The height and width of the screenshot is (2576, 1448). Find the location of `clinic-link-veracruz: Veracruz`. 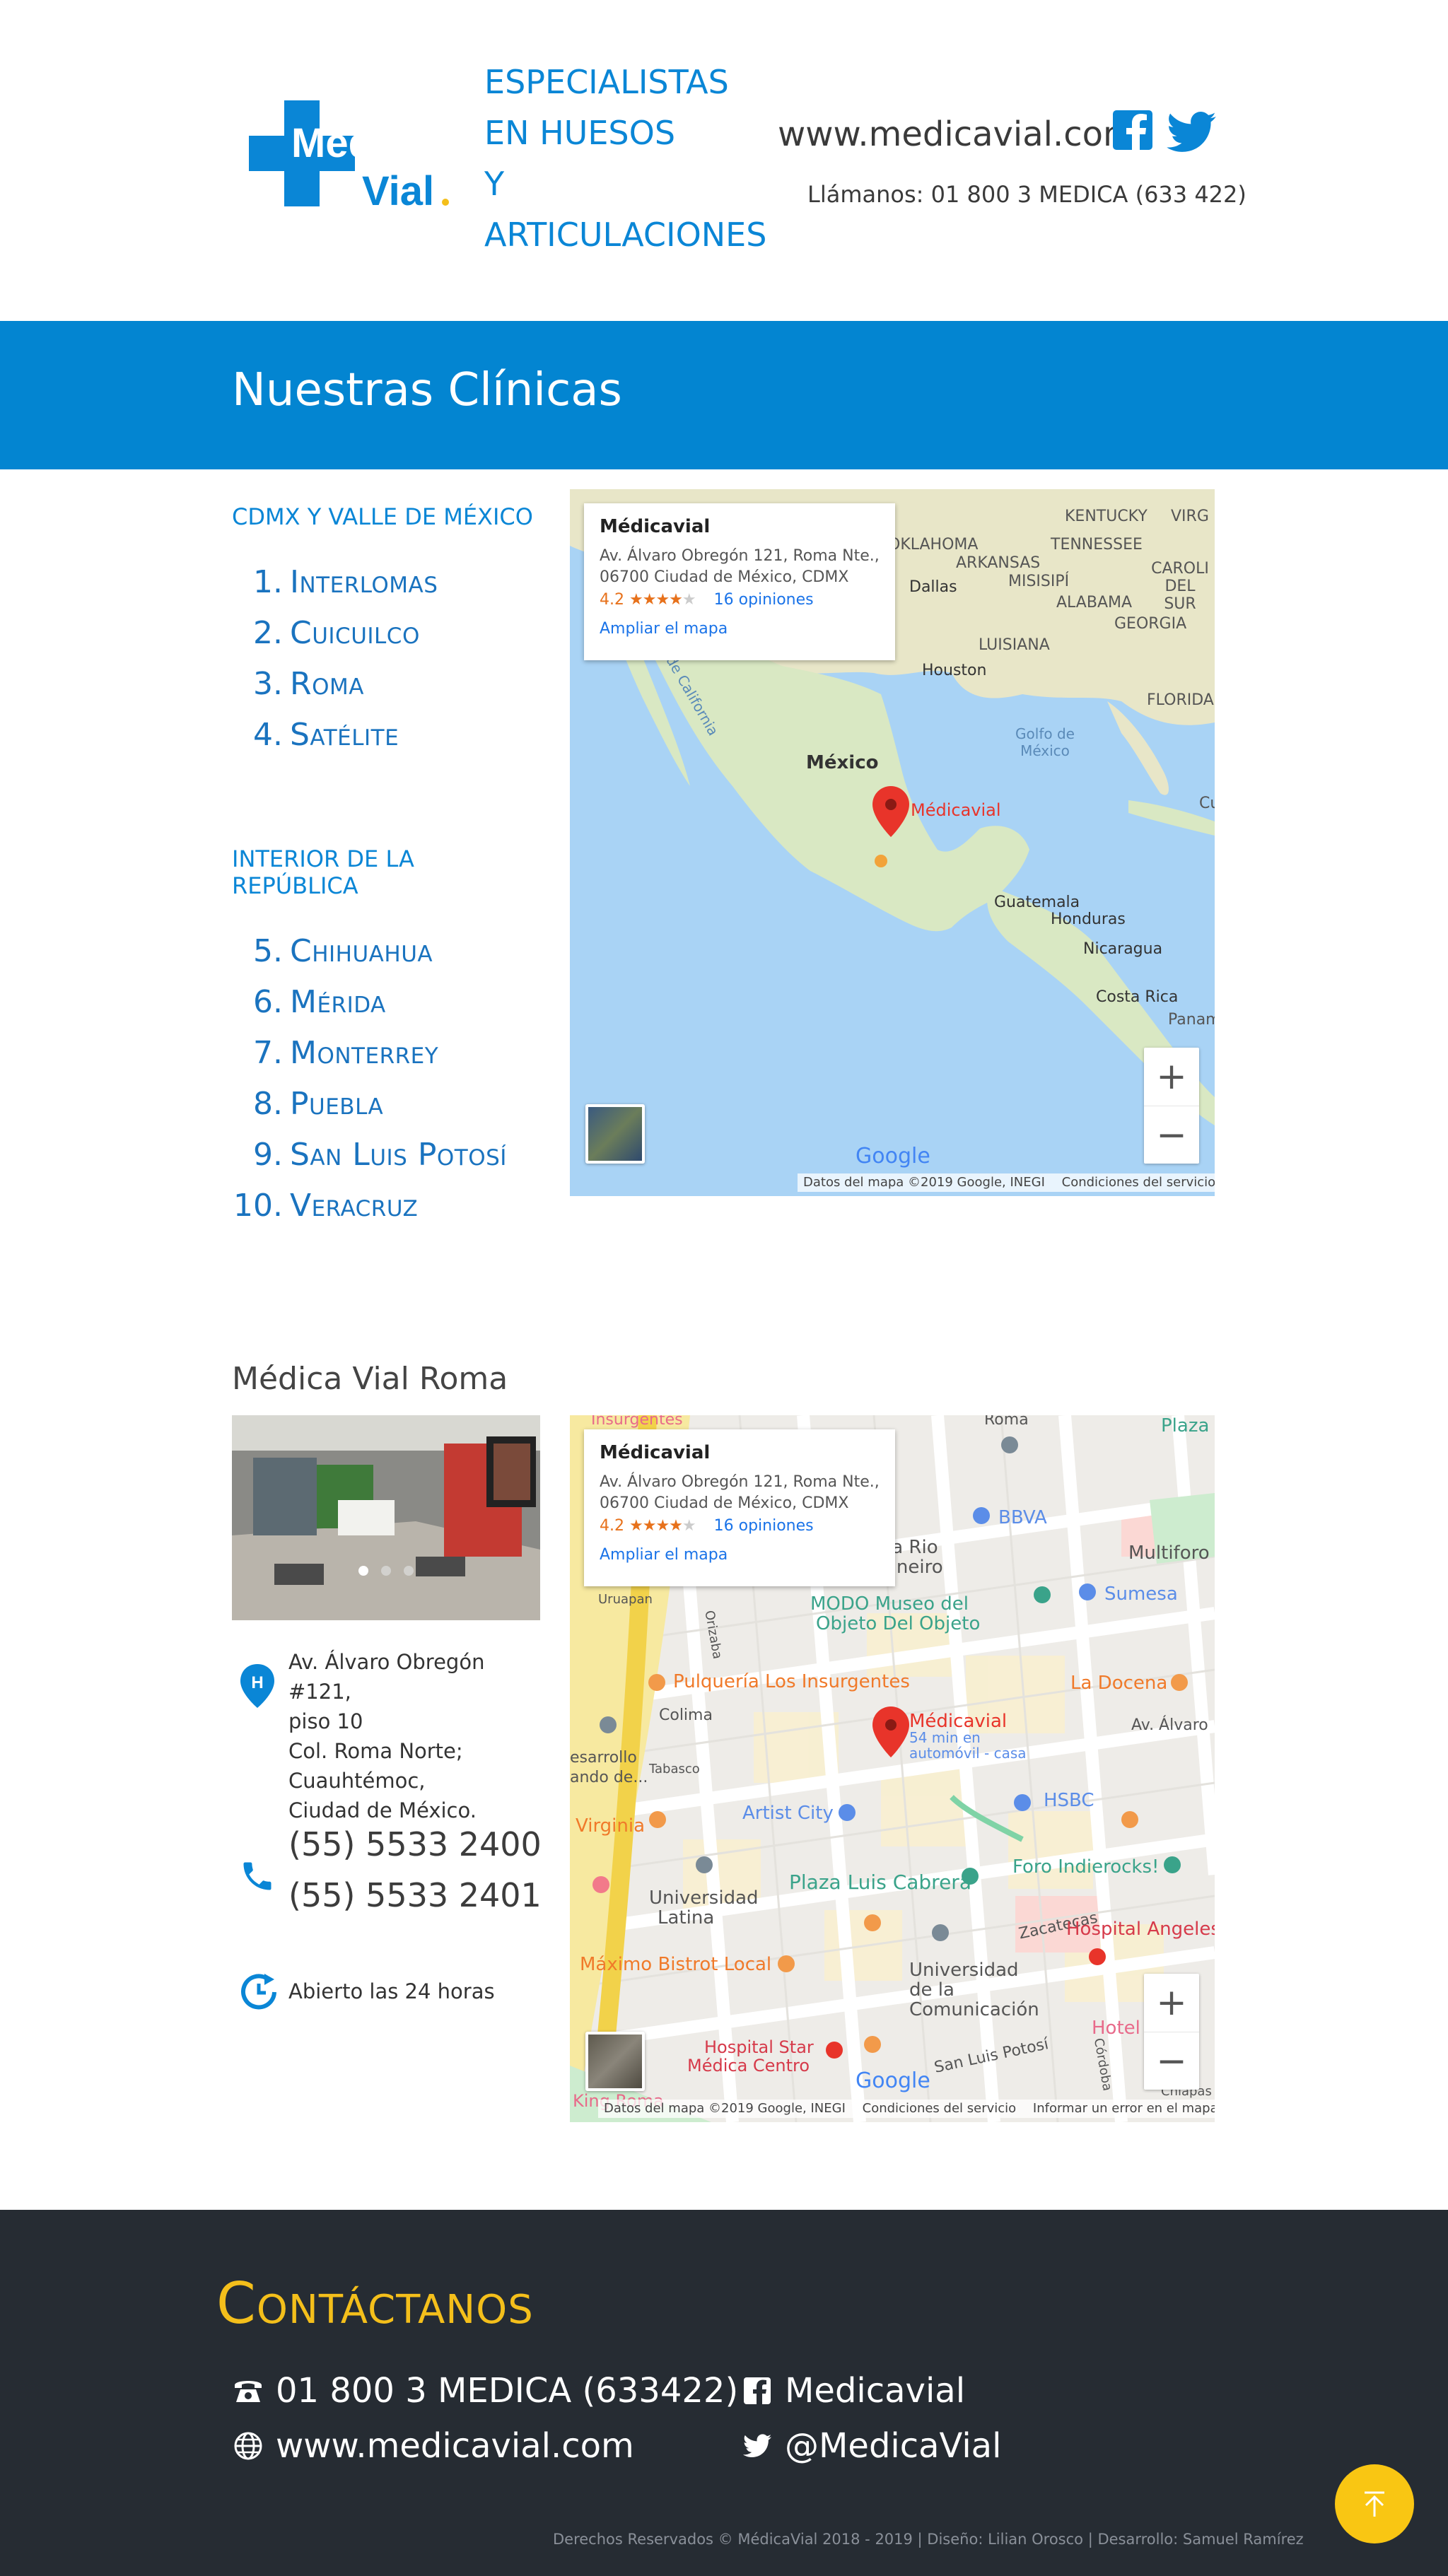

clinic-link-veracruz: Veracruz is located at coordinates (354, 1206).